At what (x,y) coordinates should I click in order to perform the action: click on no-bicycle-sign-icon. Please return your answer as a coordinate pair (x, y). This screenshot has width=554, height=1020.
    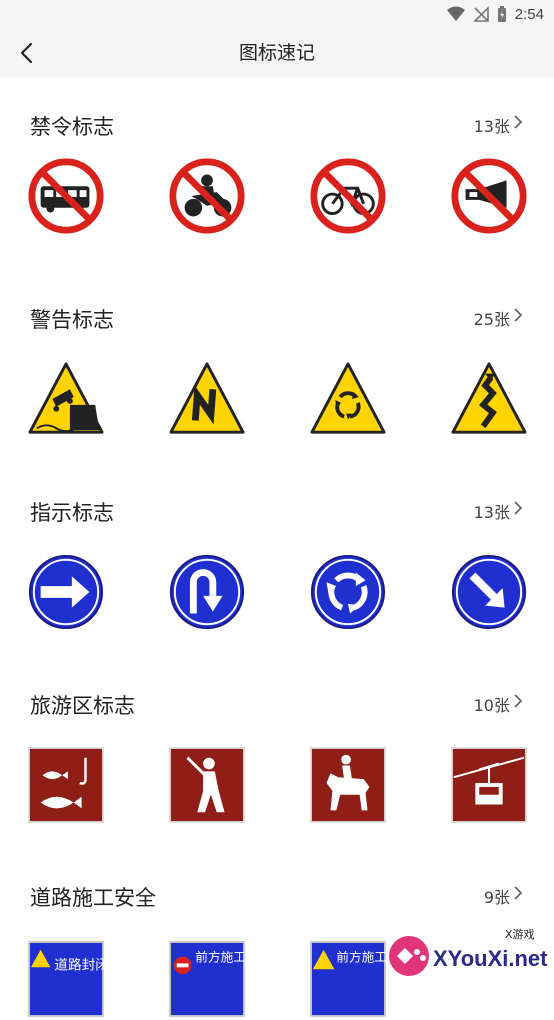
    Looking at the image, I should click on (348, 196).